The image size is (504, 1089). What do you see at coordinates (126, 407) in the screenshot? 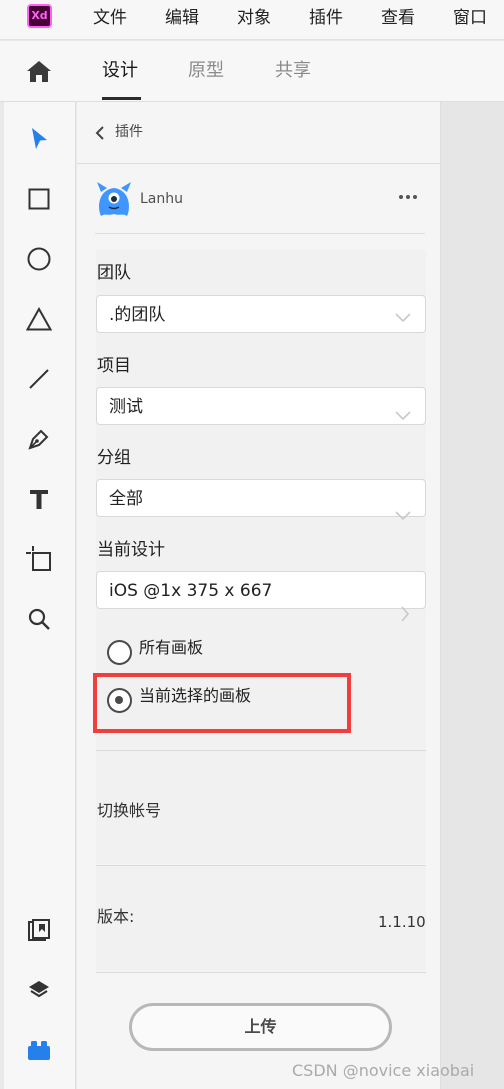
I see `project-value: 测试` at bounding box center [126, 407].